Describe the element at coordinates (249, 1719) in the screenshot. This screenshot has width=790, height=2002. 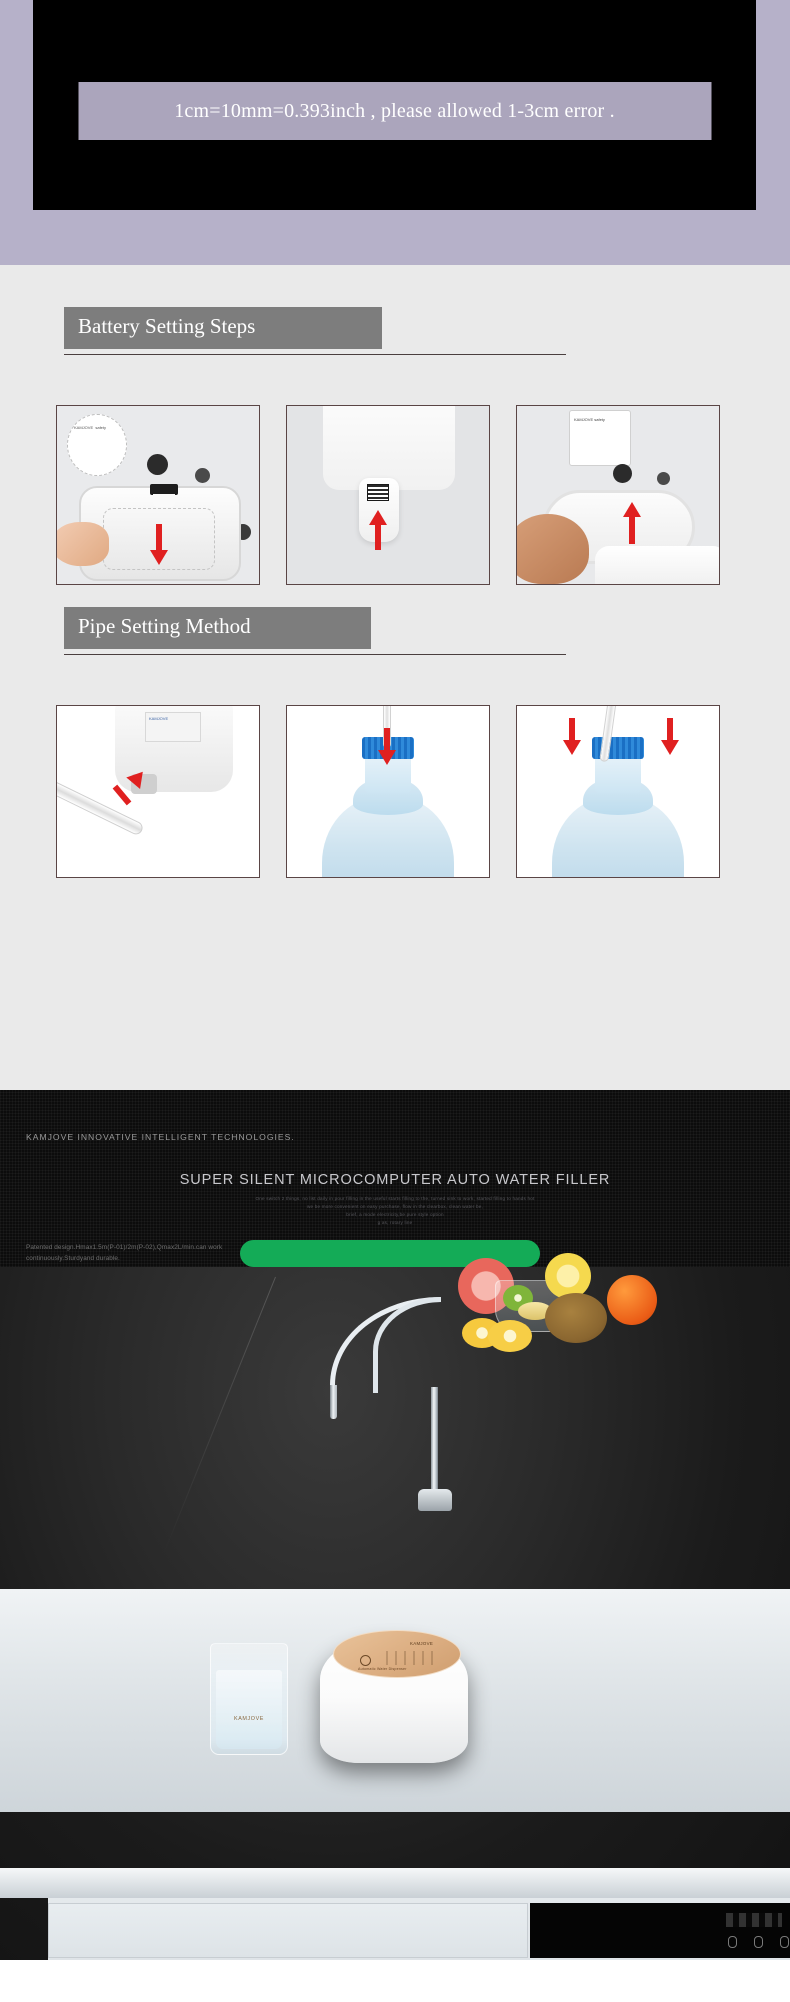
I see `glass-logo: KAMJOVE` at that location.